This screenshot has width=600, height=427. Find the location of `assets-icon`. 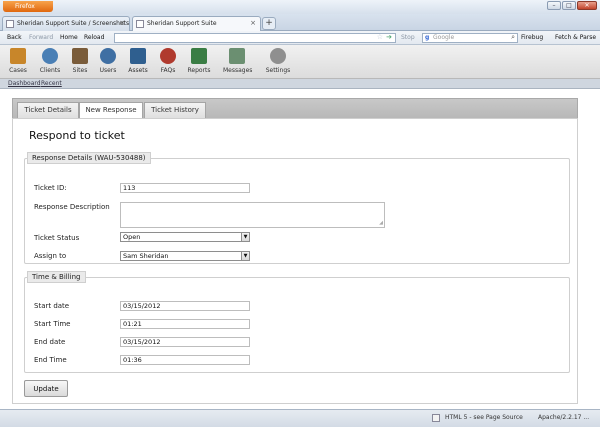

assets-icon is located at coordinates (138, 56).